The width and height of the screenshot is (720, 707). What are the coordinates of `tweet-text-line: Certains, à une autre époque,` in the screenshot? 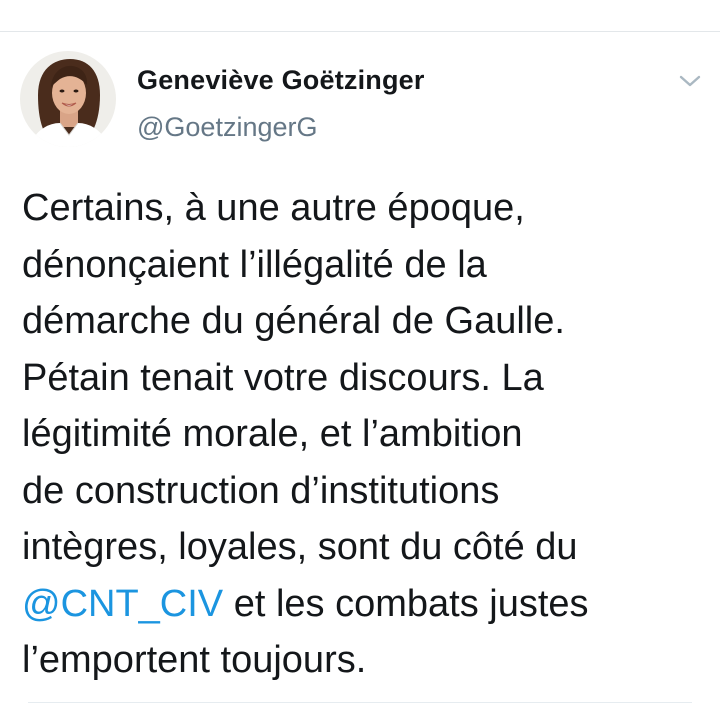 It's located at (273, 208).